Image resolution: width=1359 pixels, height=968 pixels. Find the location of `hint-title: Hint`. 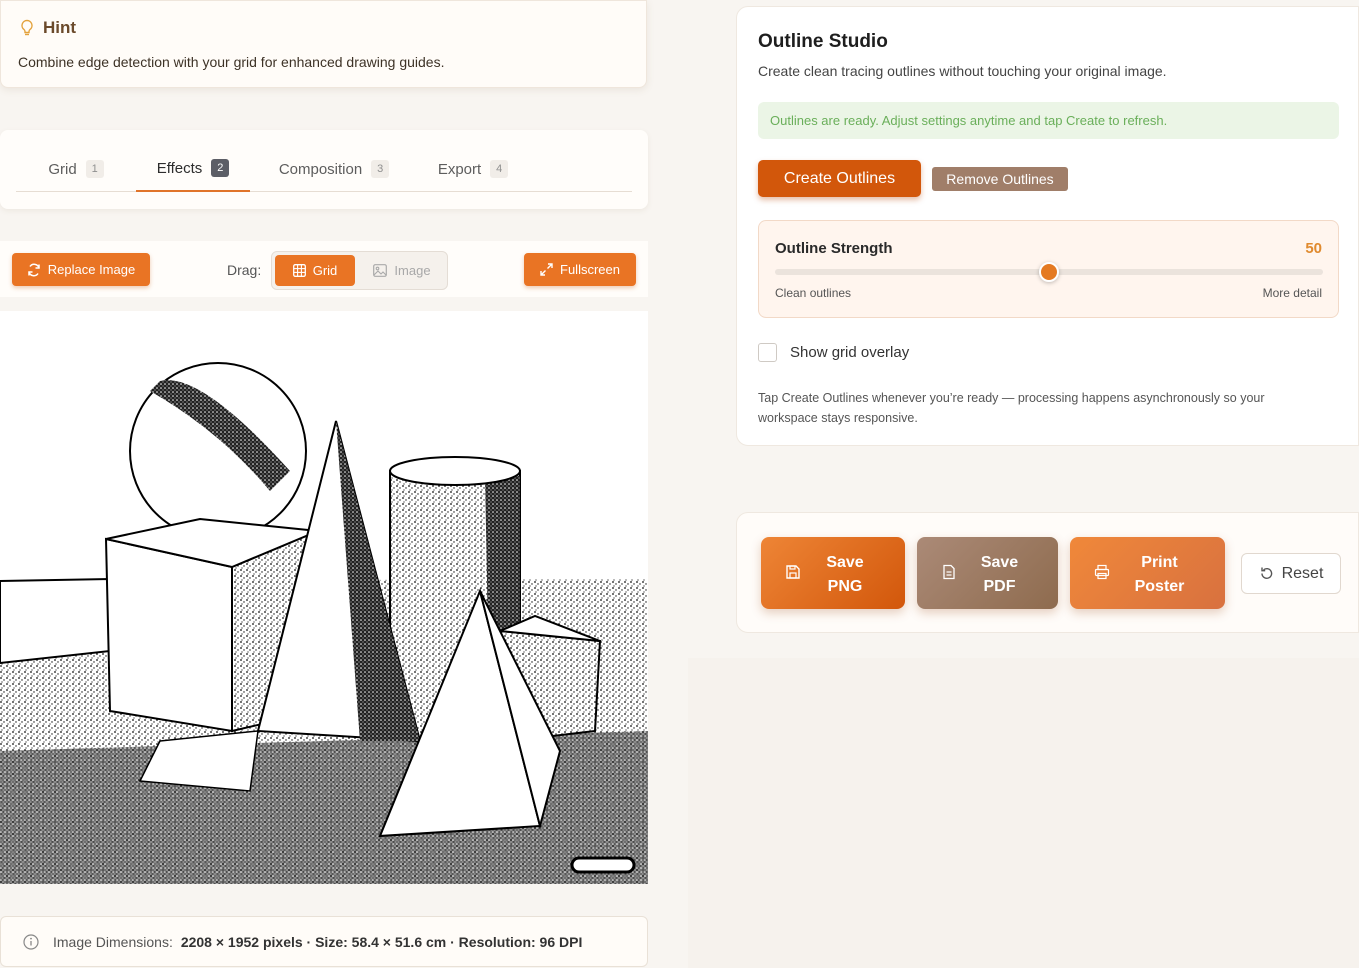

hint-title: Hint is located at coordinates (60, 27).